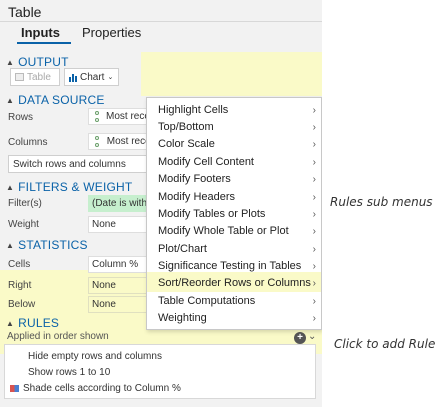 The width and height of the screenshot is (436, 407). Describe the element at coordinates (182, 249) in the screenshot. I see `menu-item-label: Plot/Chart` at that location.